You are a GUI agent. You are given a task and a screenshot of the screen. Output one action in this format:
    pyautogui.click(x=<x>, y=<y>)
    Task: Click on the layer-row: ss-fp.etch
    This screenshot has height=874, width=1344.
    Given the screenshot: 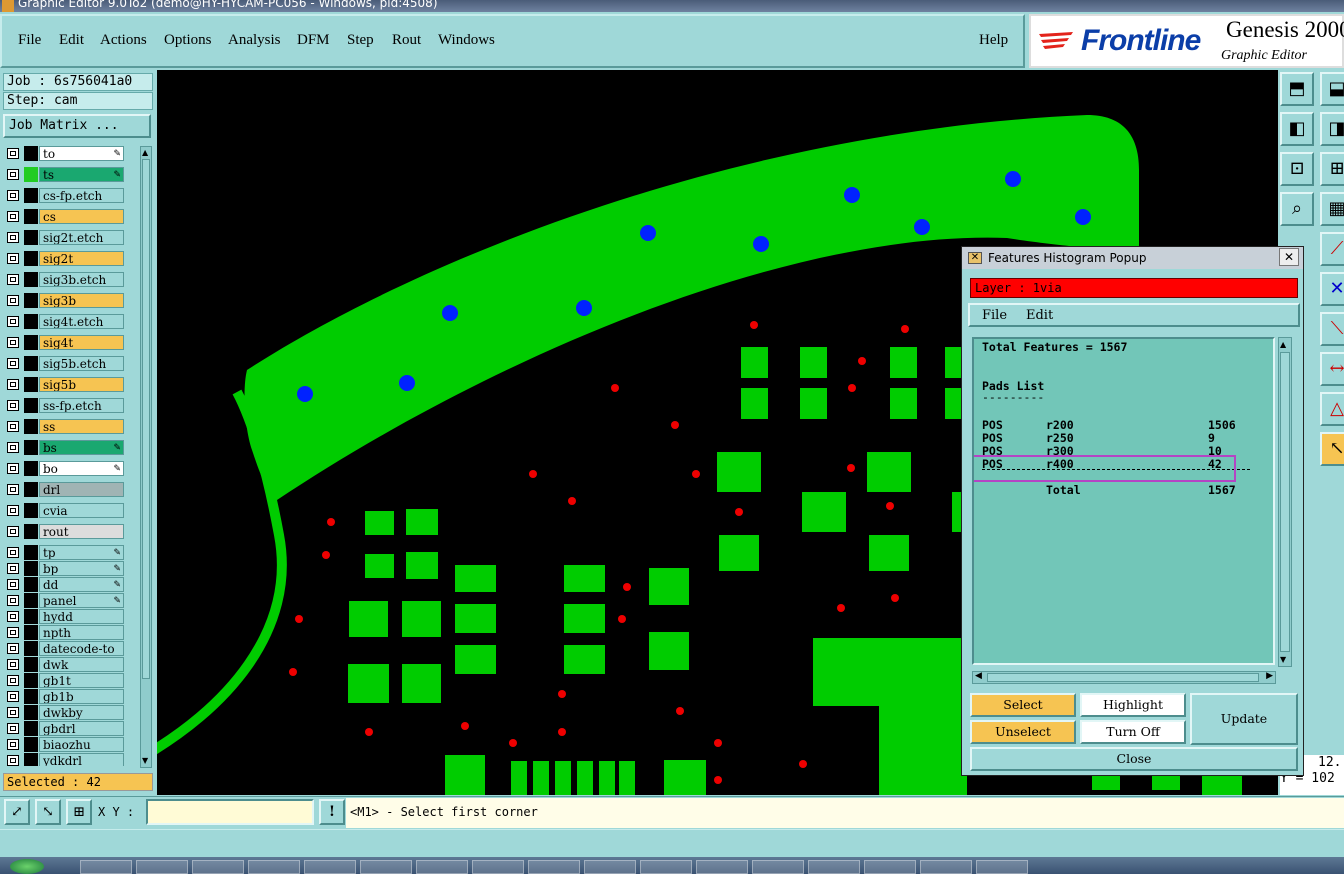 What is the action you would take?
    pyautogui.click(x=65, y=405)
    